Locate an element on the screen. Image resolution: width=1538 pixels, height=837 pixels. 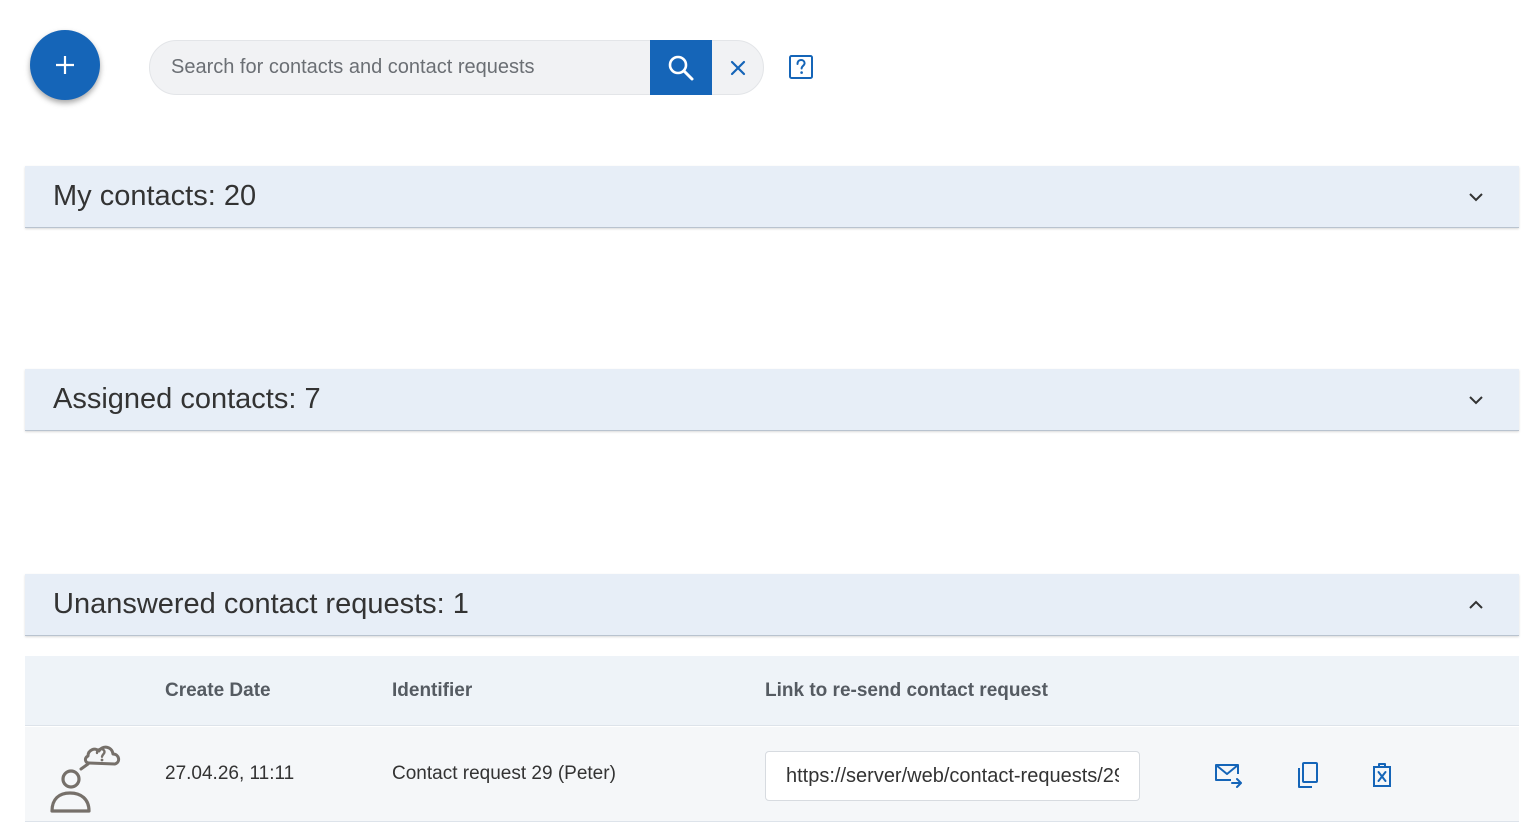
clear-search-button is located at coordinates (738, 67).